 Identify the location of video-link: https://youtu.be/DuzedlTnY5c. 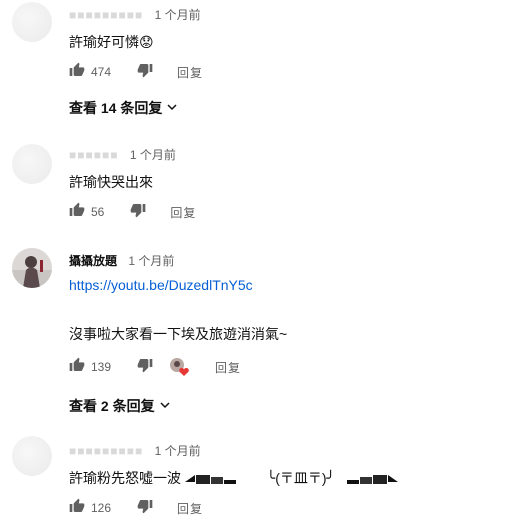
(161, 285).